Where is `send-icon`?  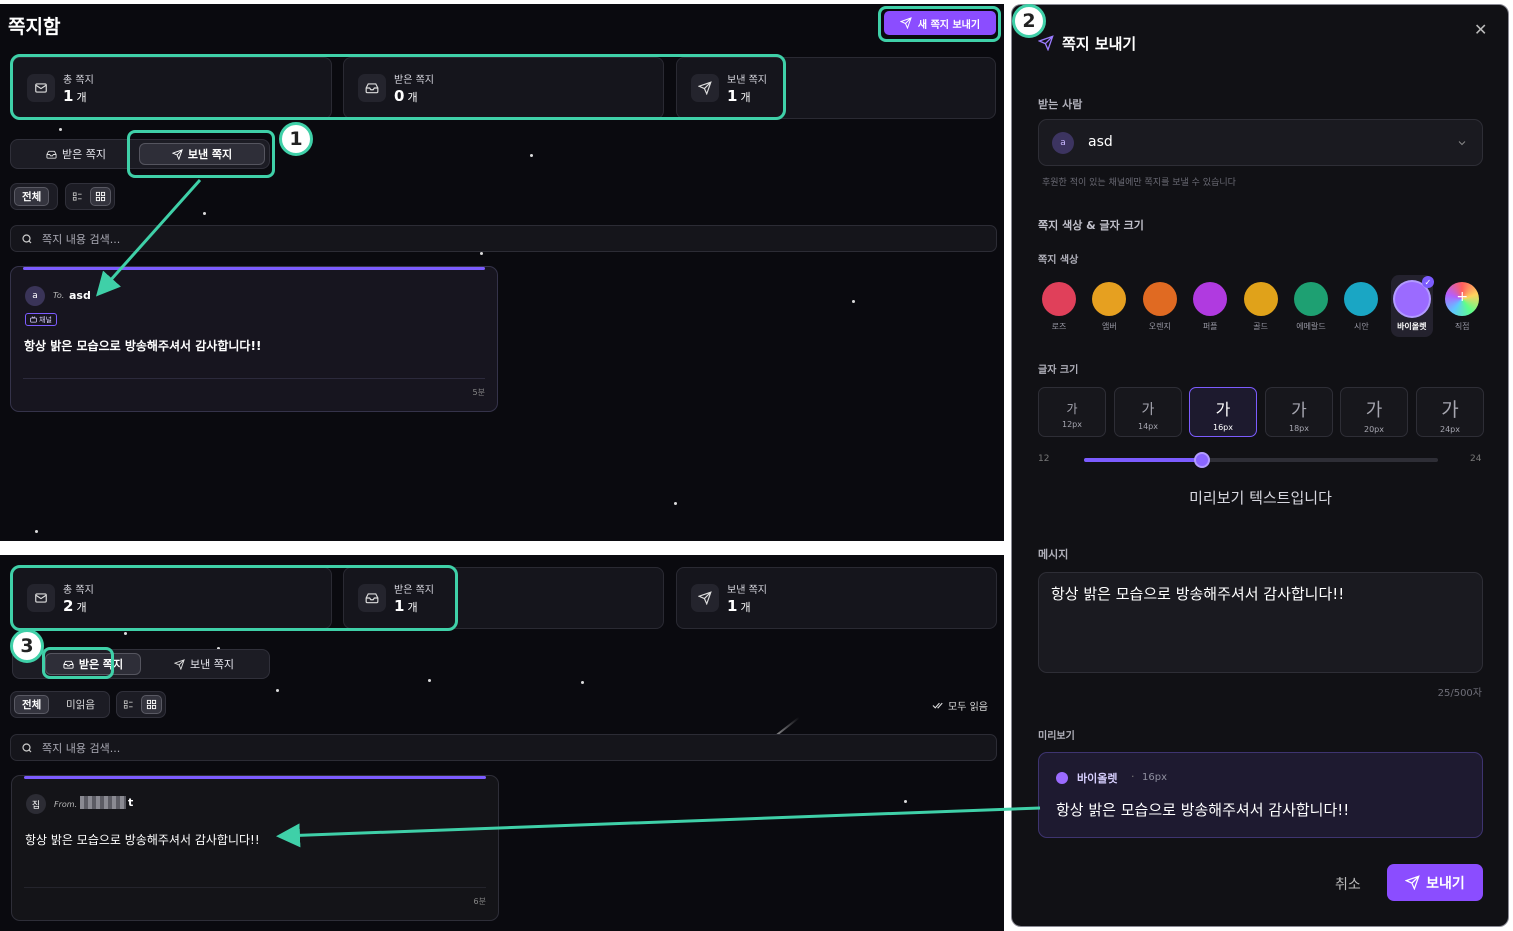 send-icon is located at coordinates (179, 664).